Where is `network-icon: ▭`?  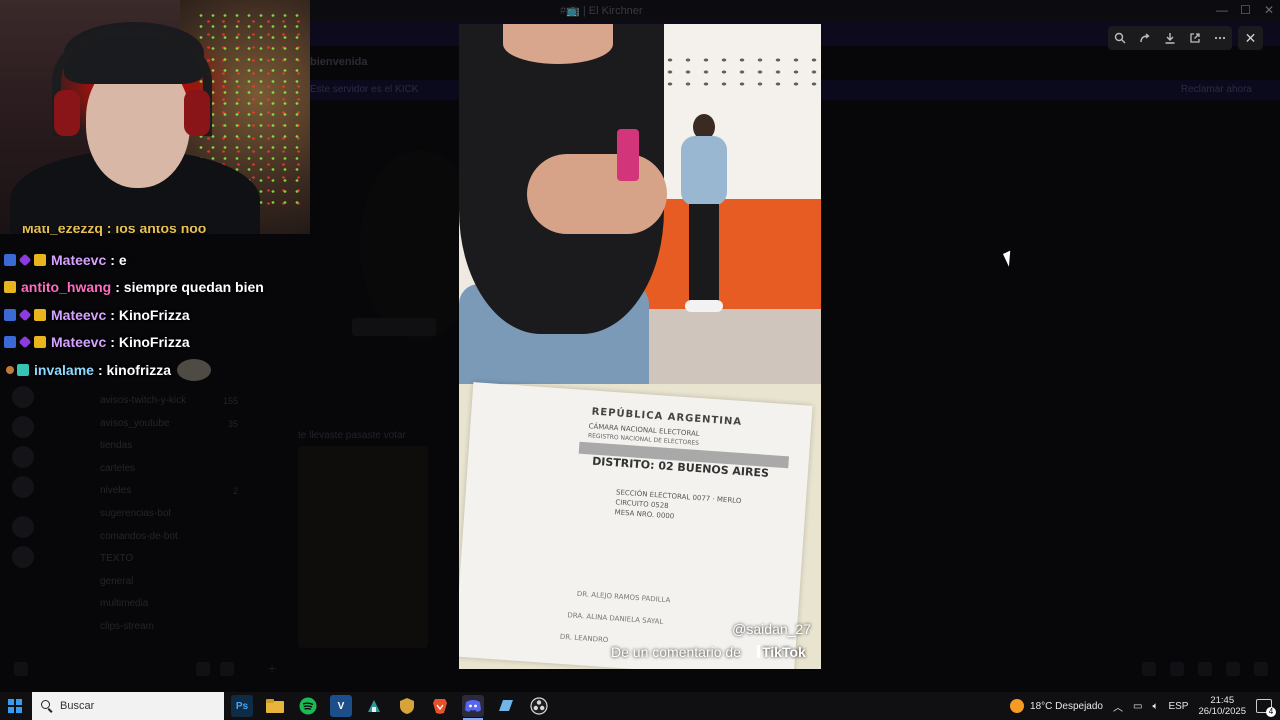
network-icon: ▭ is located at coordinates (1137, 706).